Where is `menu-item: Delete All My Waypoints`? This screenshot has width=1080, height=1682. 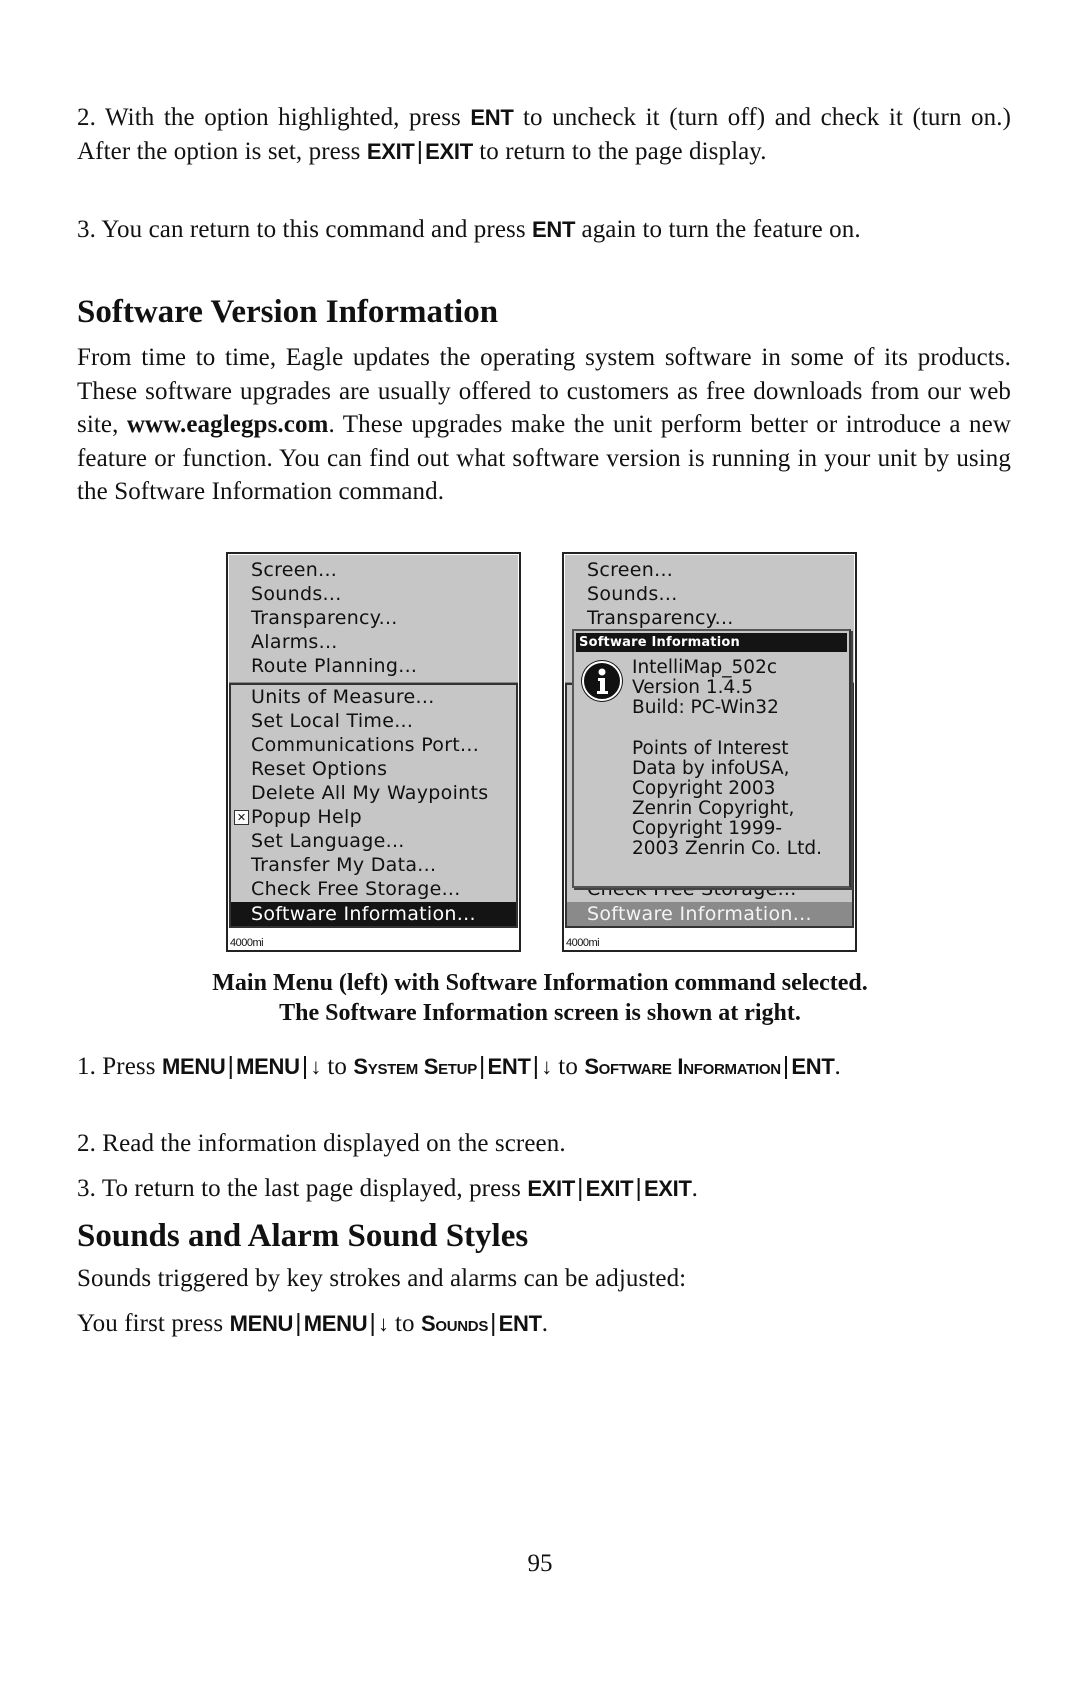 menu-item: Delete All My Waypoints is located at coordinates (369, 793).